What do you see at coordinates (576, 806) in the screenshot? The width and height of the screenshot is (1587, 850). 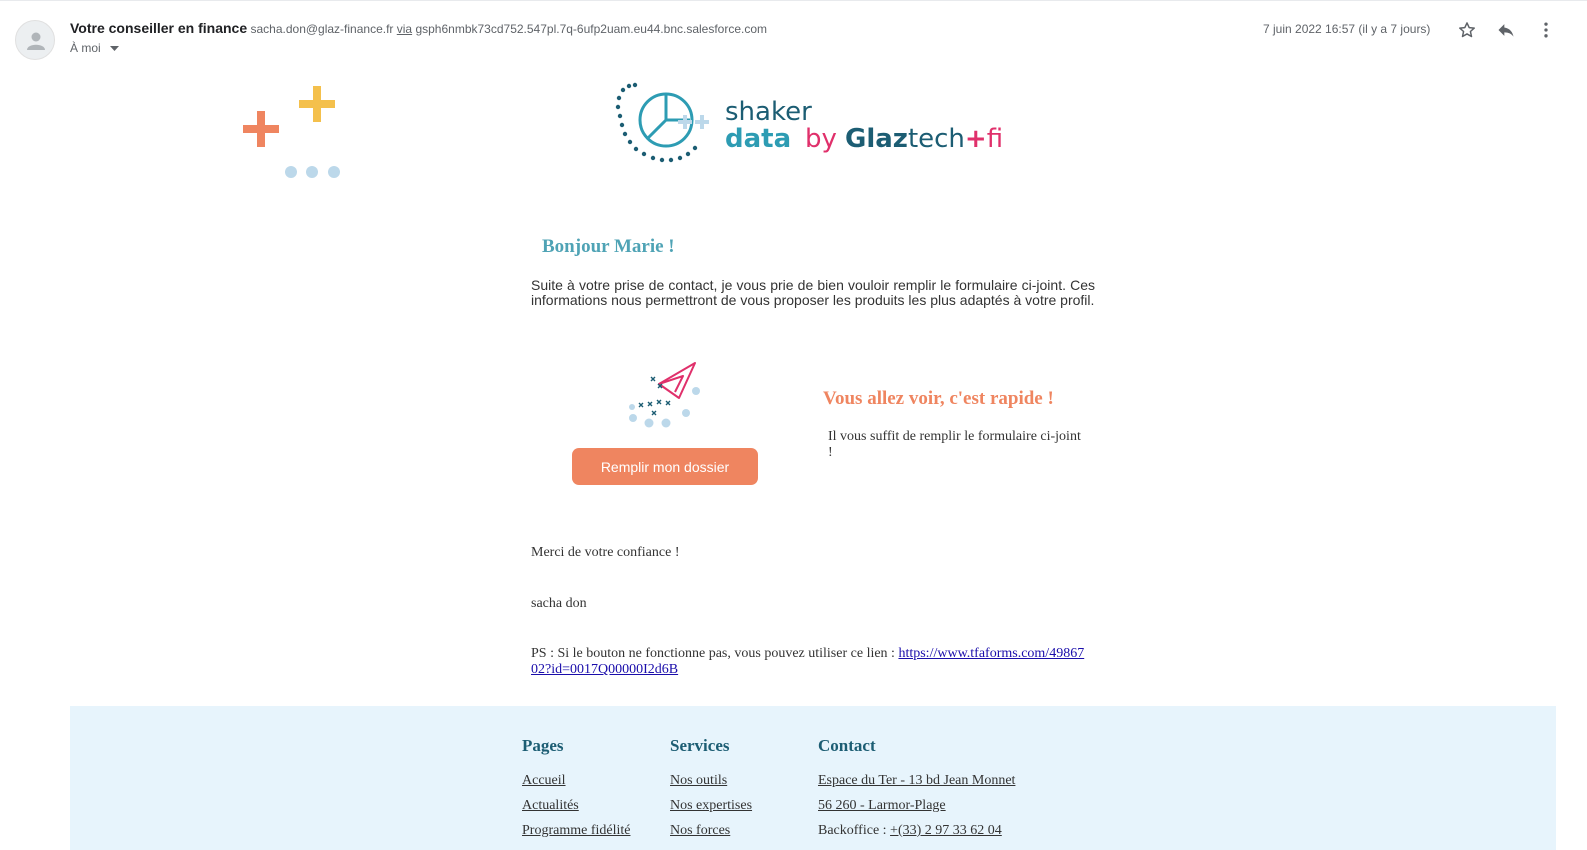 I see `footer-link-actualites: Actualités` at bounding box center [576, 806].